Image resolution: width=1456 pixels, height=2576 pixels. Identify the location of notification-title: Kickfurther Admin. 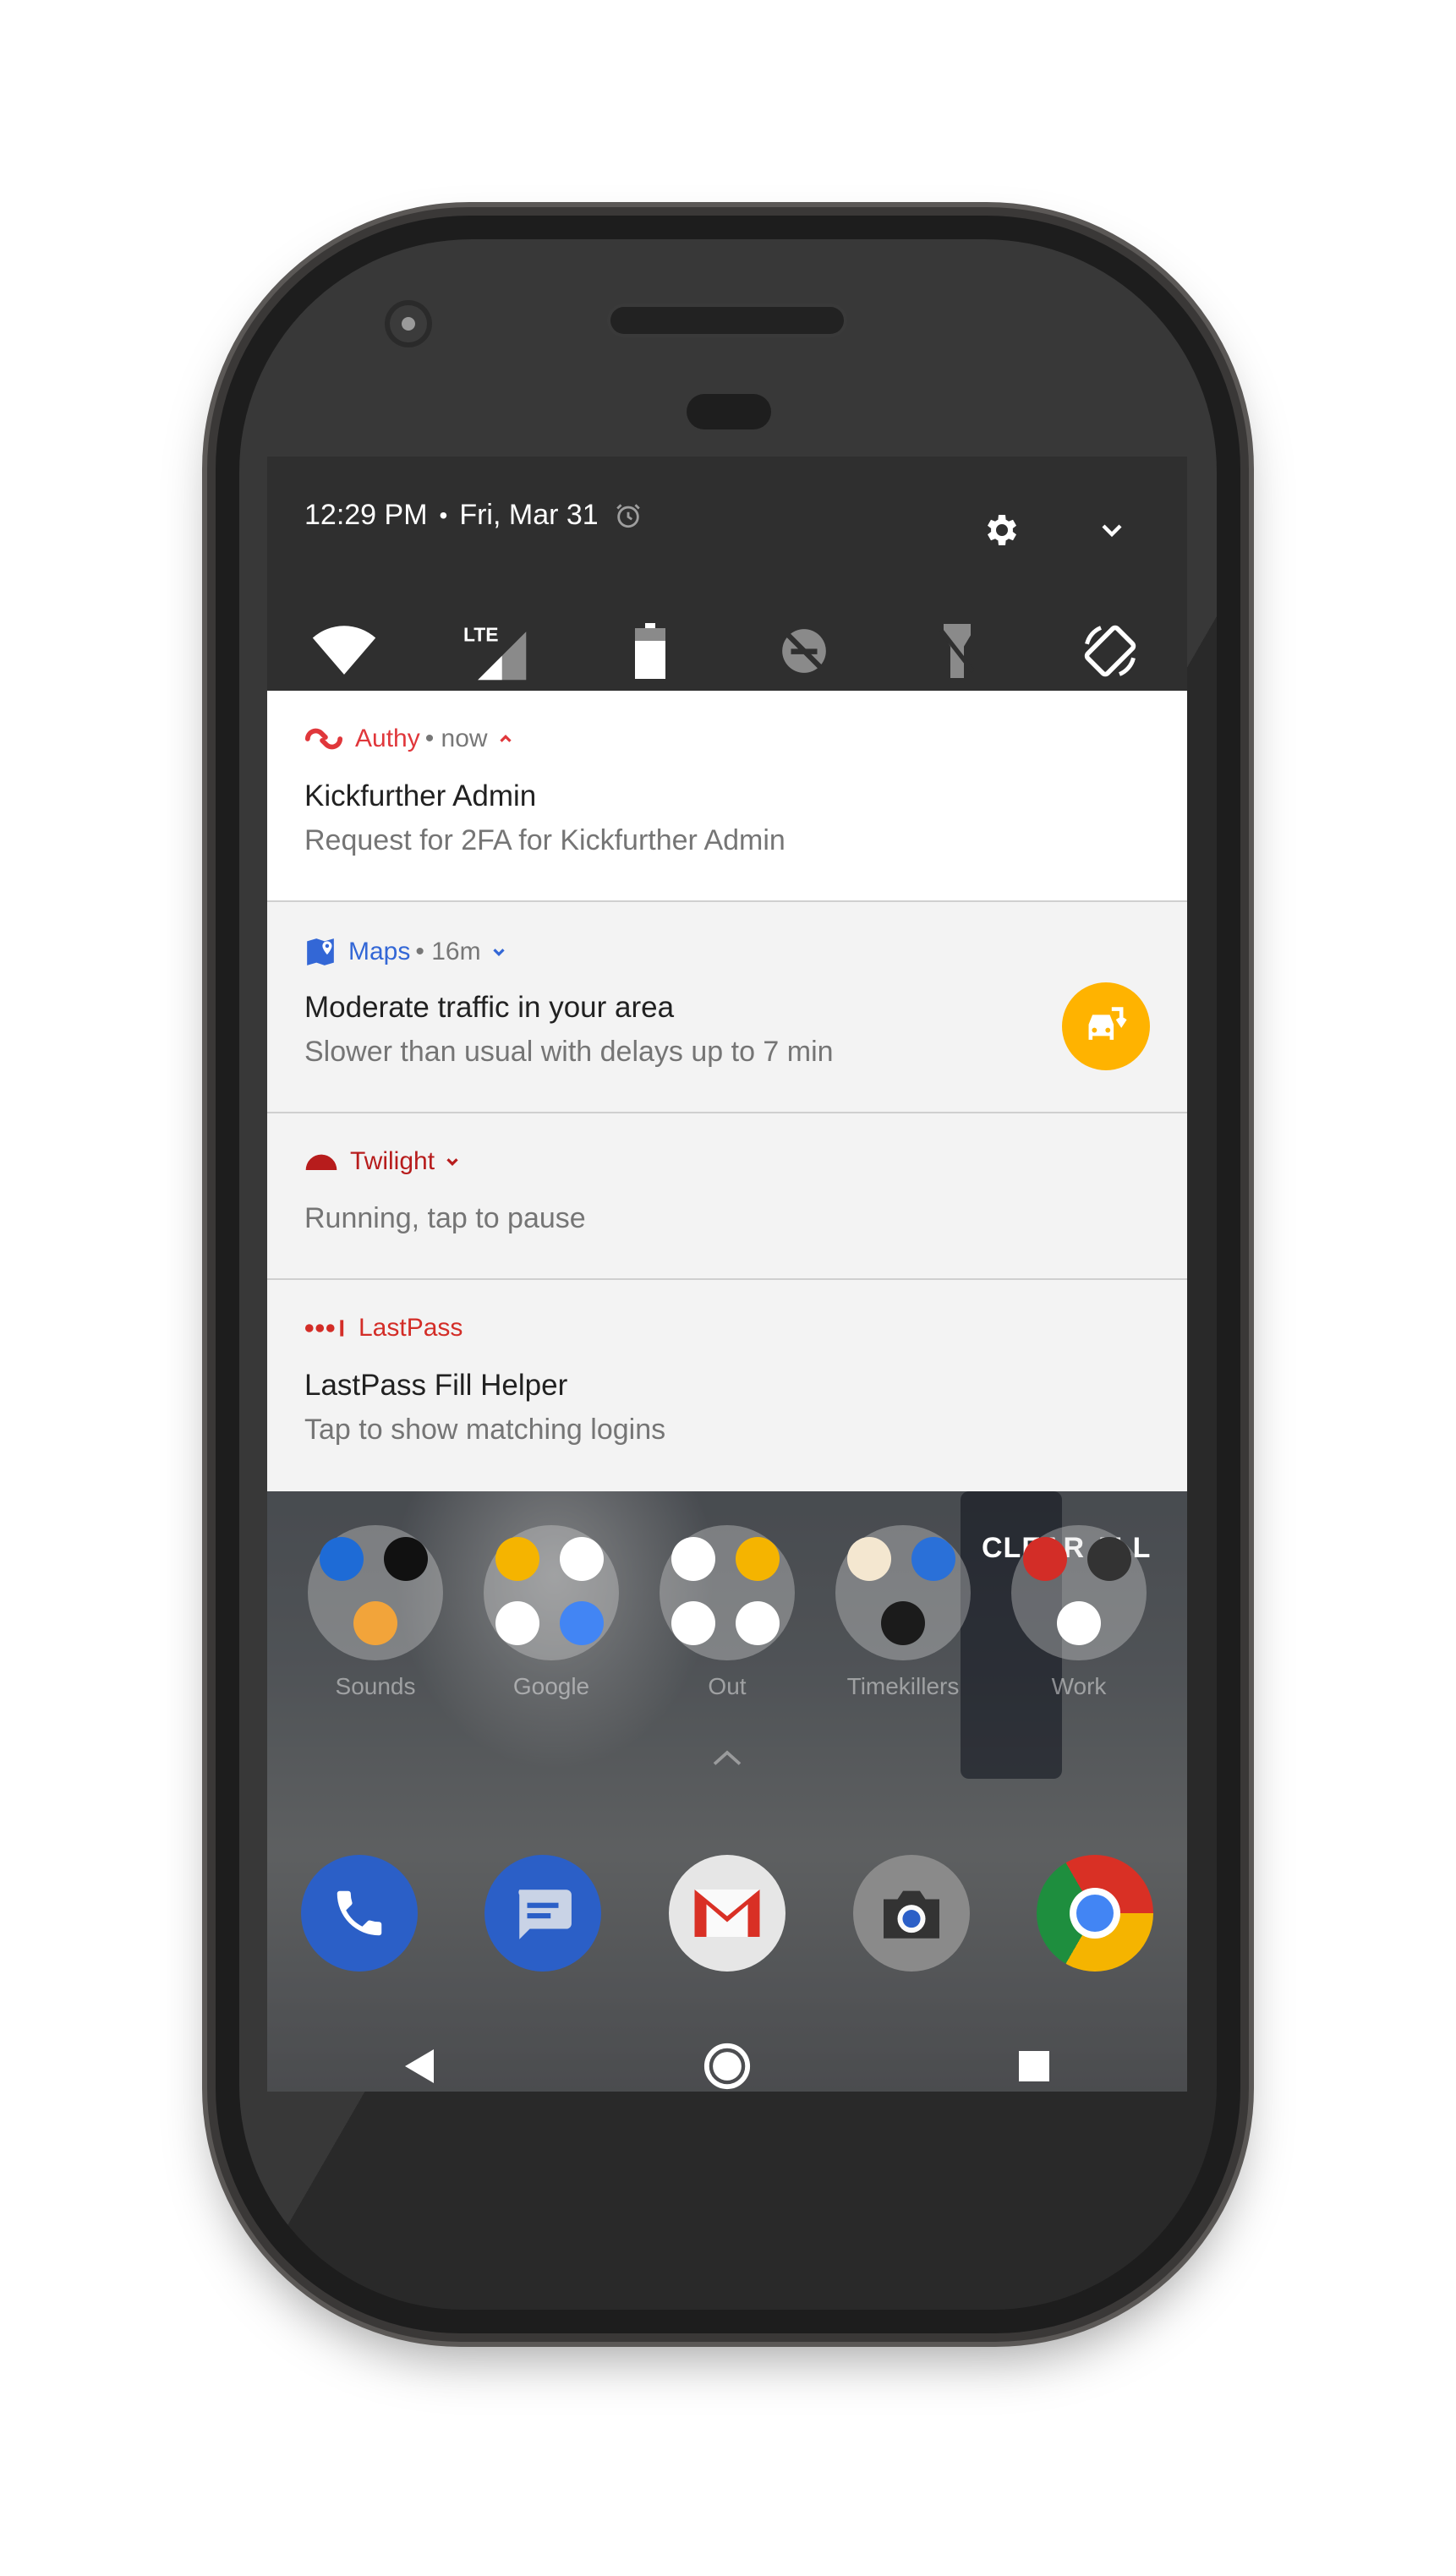
(421, 795).